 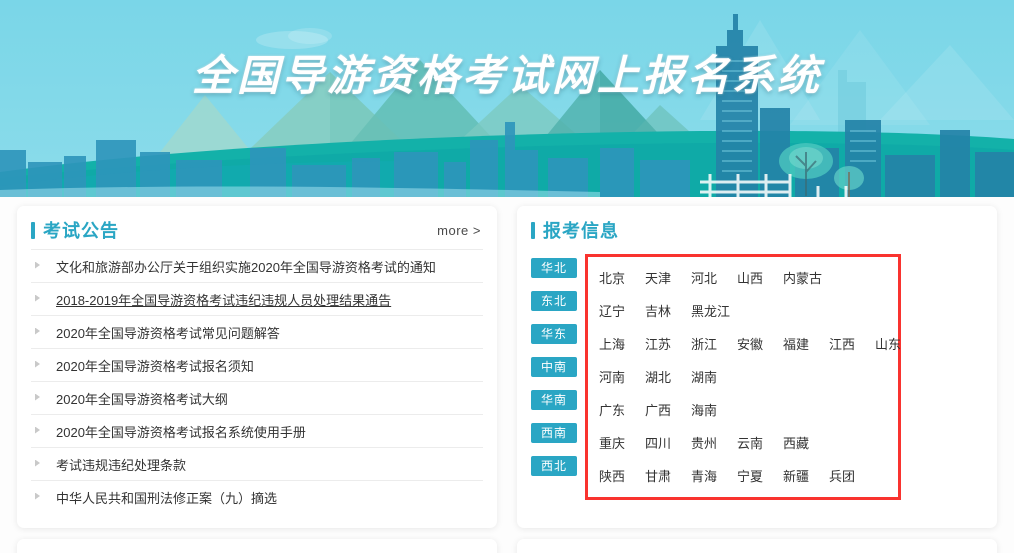 I want to click on province-link: 山东, so click(x=898, y=343).